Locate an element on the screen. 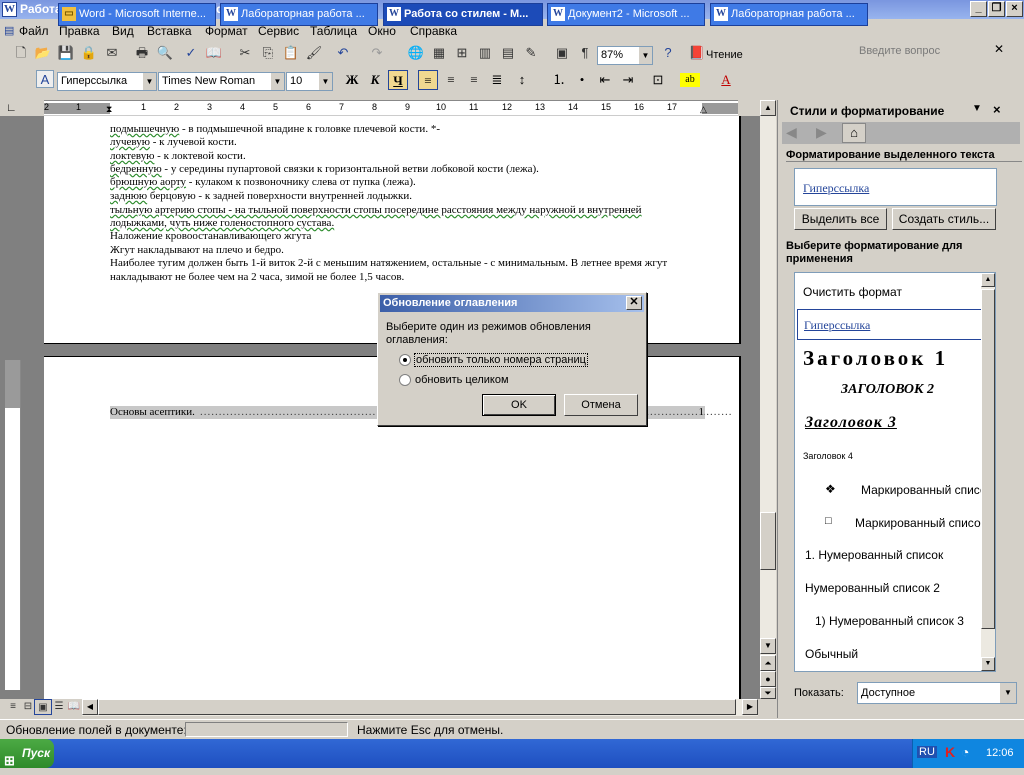 This screenshot has height=775, width=1024. italic-button: К is located at coordinates (375, 80).